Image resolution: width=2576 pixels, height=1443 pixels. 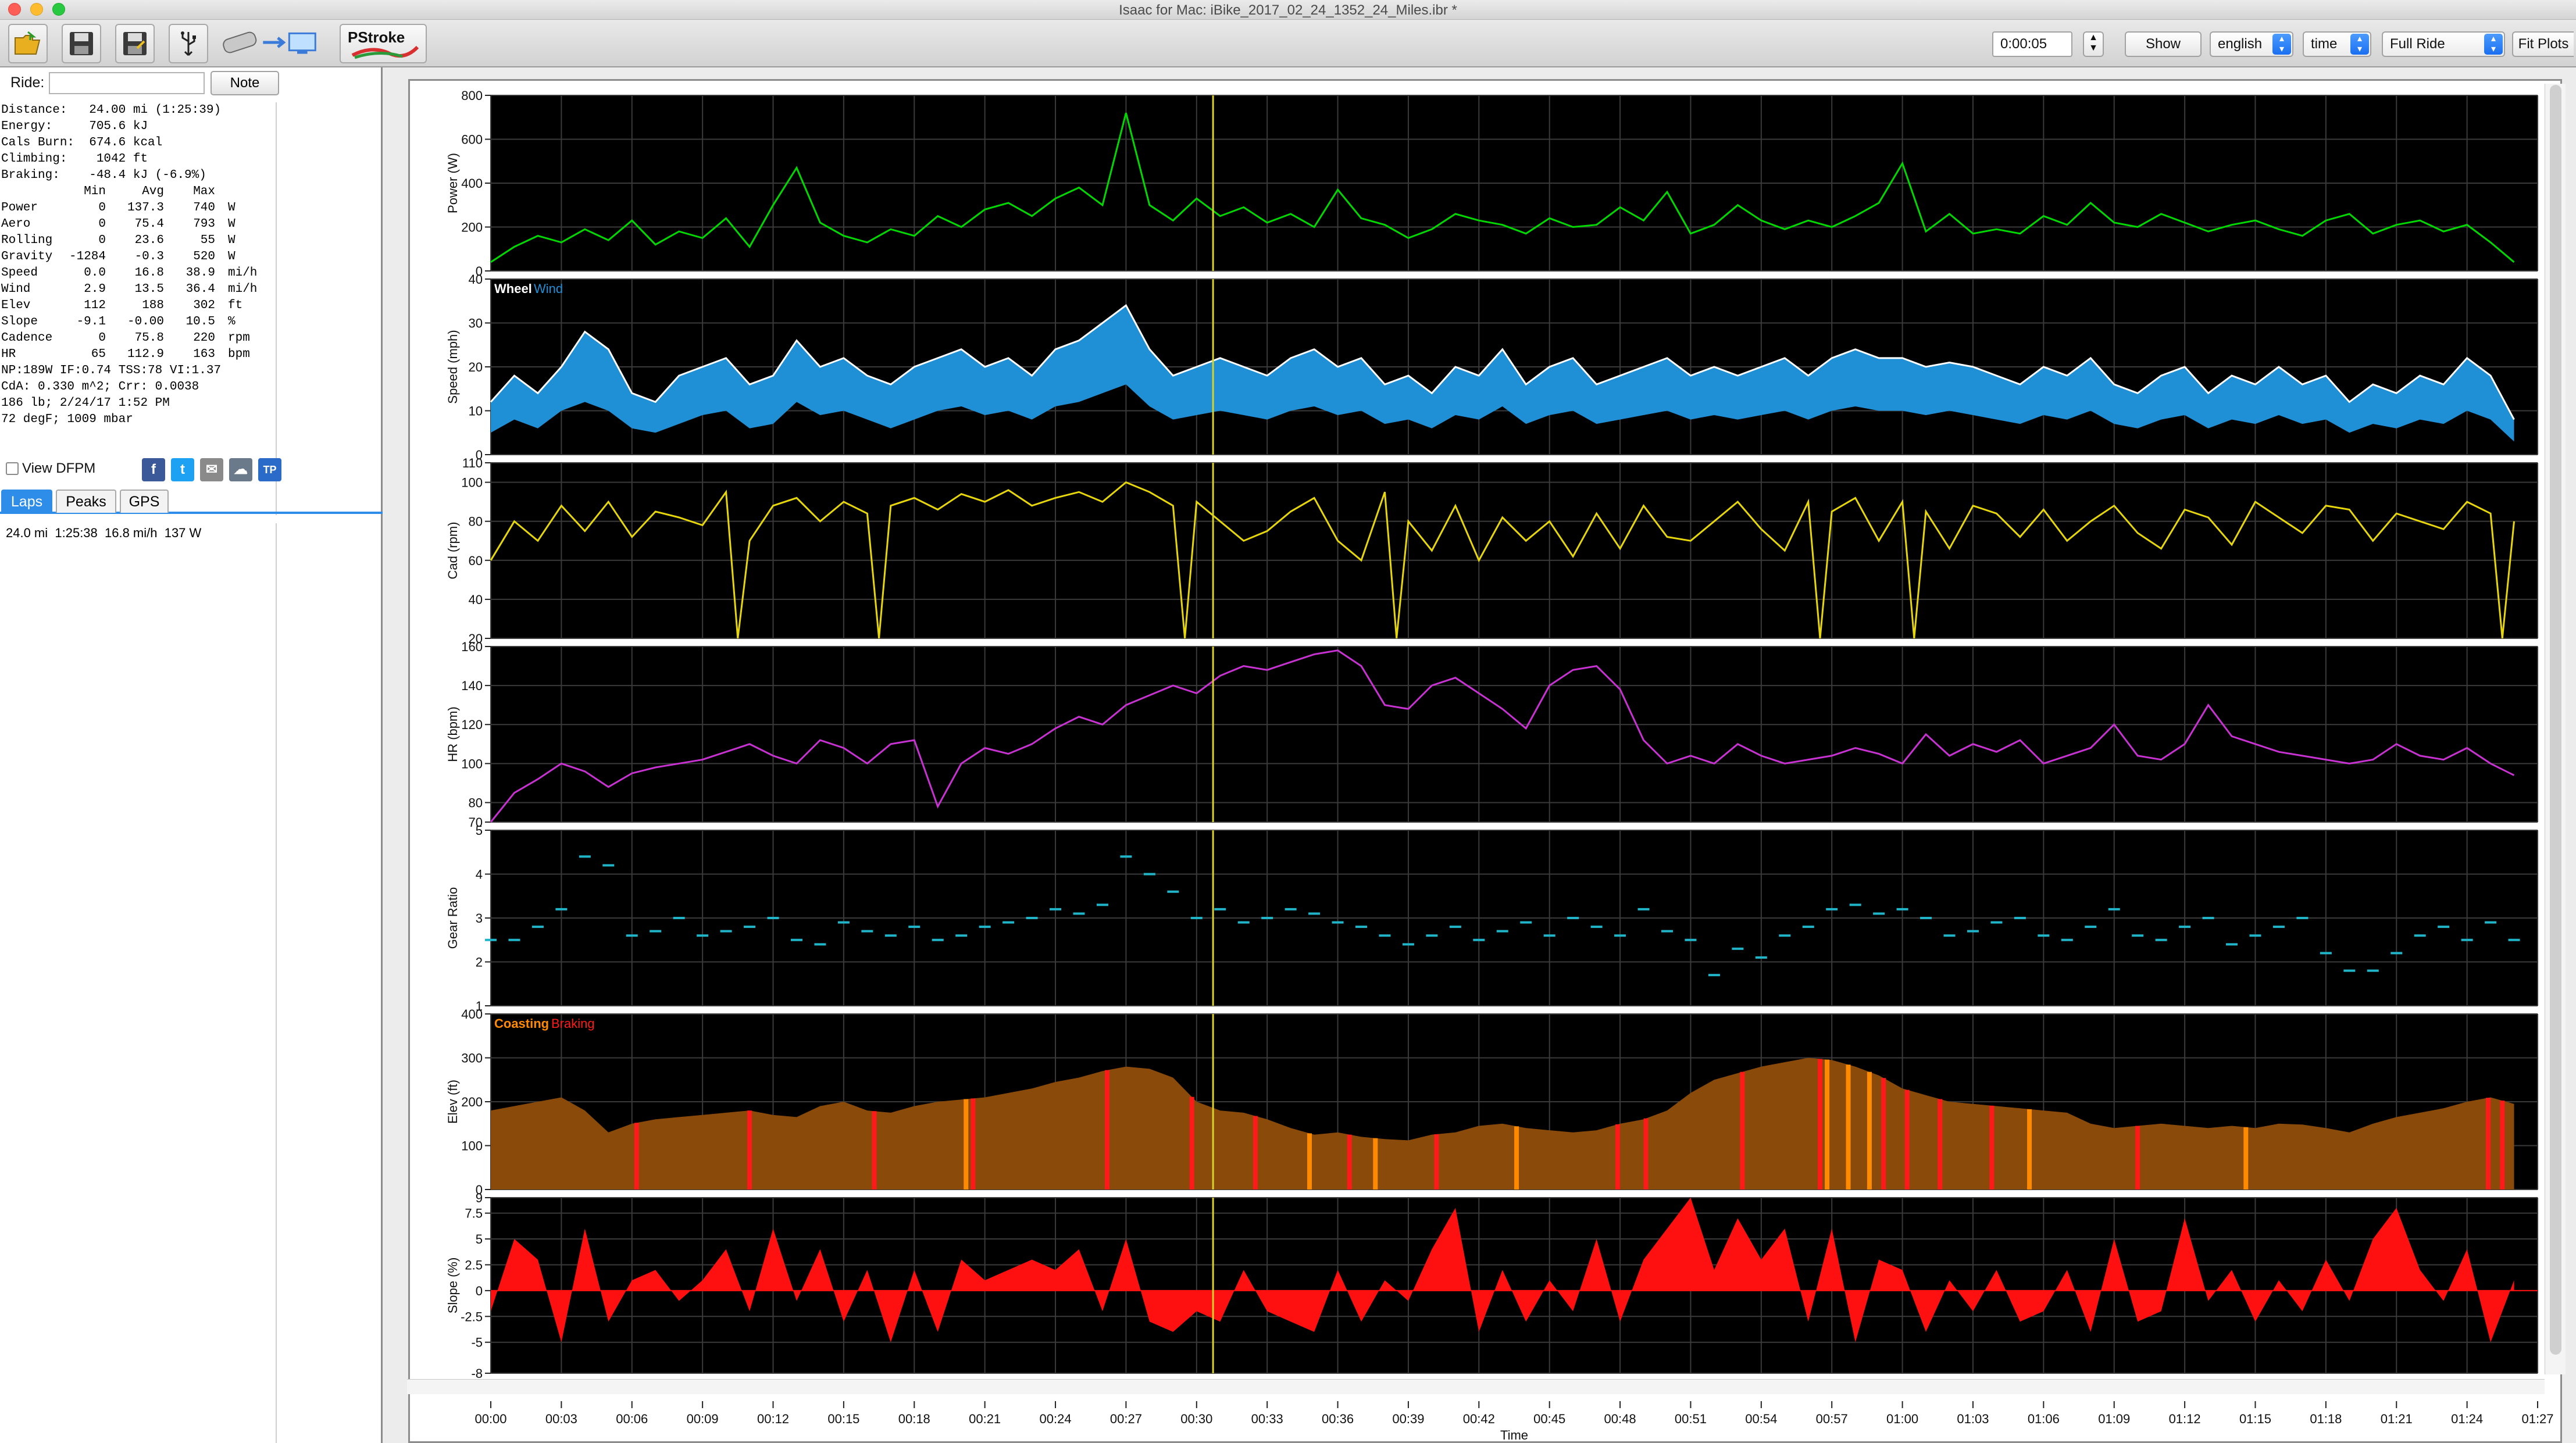 What do you see at coordinates (1492, 367) in the screenshot?
I see `panel-1: 010203040Speed (mph)Wheel Wind` at bounding box center [1492, 367].